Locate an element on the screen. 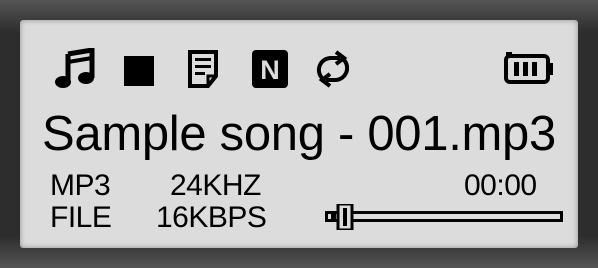 Image resolution: width=598 pixels, height=268 pixels. format-label: MP3 is located at coordinates (80, 185).